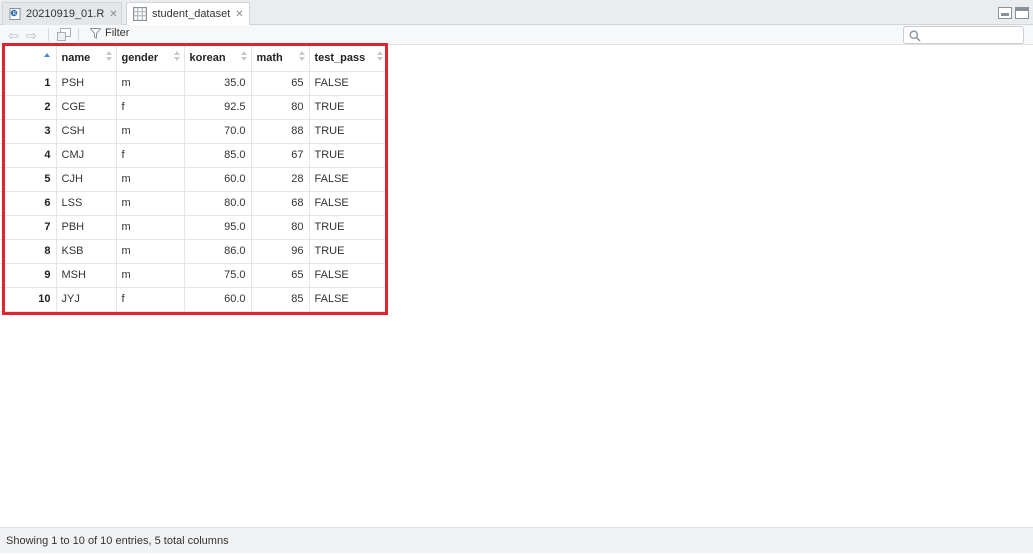 Image resolution: width=1033 pixels, height=554 pixels. What do you see at coordinates (86, 251) in the screenshot?
I see `cell-name: KSB` at bounding box center [86, 251].